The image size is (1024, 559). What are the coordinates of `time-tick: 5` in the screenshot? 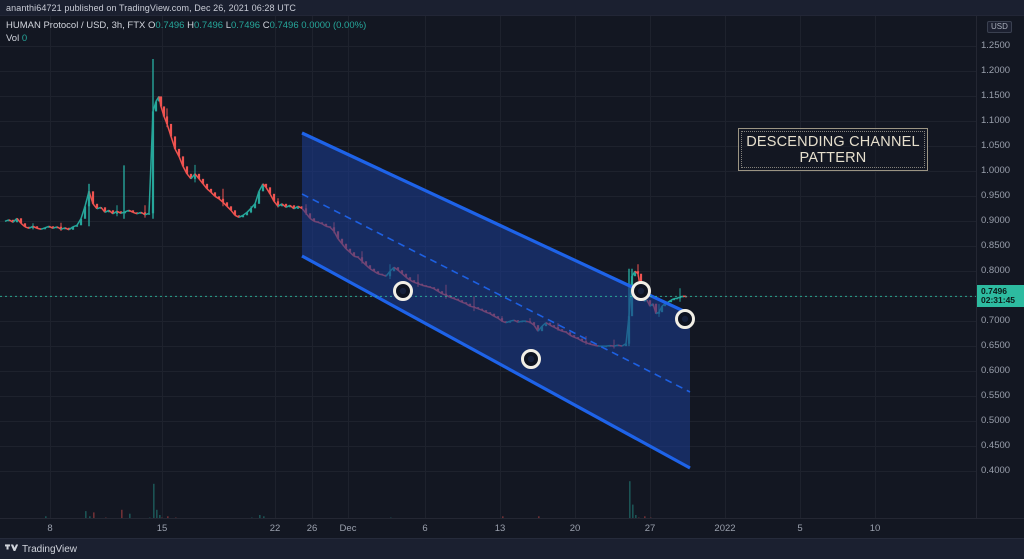 It's located at (800, 528).